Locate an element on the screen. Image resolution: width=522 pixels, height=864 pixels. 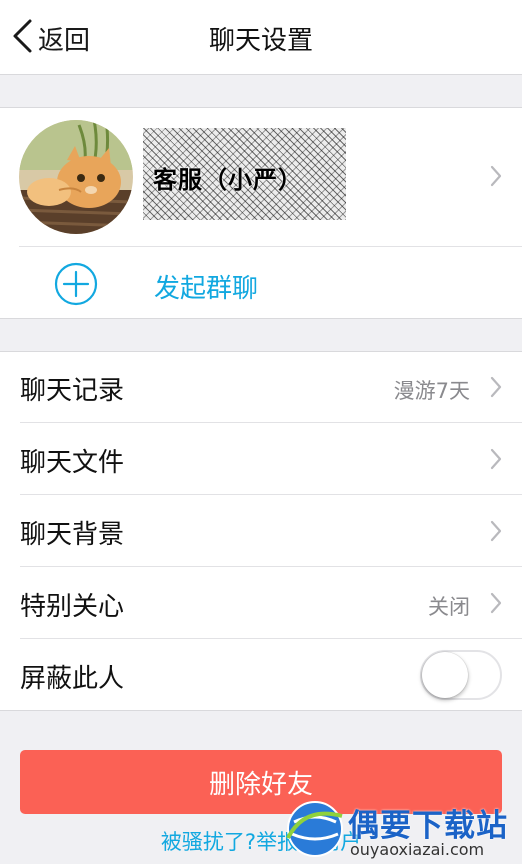
settings-row-chat-history: 聊天记录 漫游7天 is located at coordinates (261, 387).